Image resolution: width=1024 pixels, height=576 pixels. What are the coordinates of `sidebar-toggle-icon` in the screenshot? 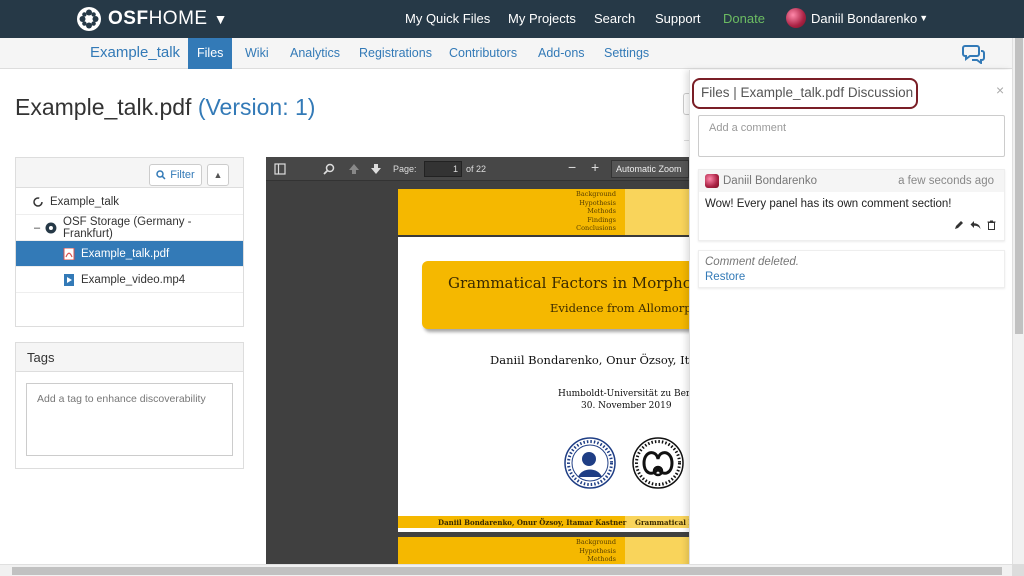 It's located at (280, 169).